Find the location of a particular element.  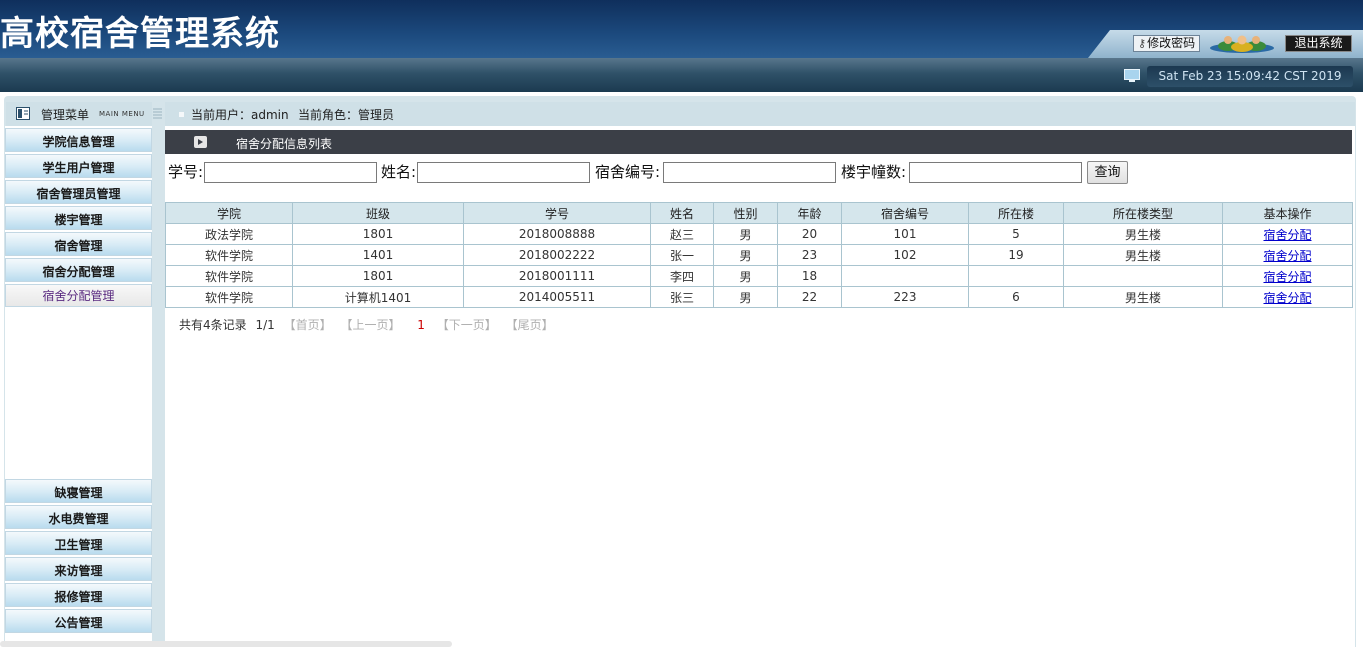

table-row: 软件学院 1801 2018001111 李四 男 18 宿舍分配 is located at coordinates (759, 276).